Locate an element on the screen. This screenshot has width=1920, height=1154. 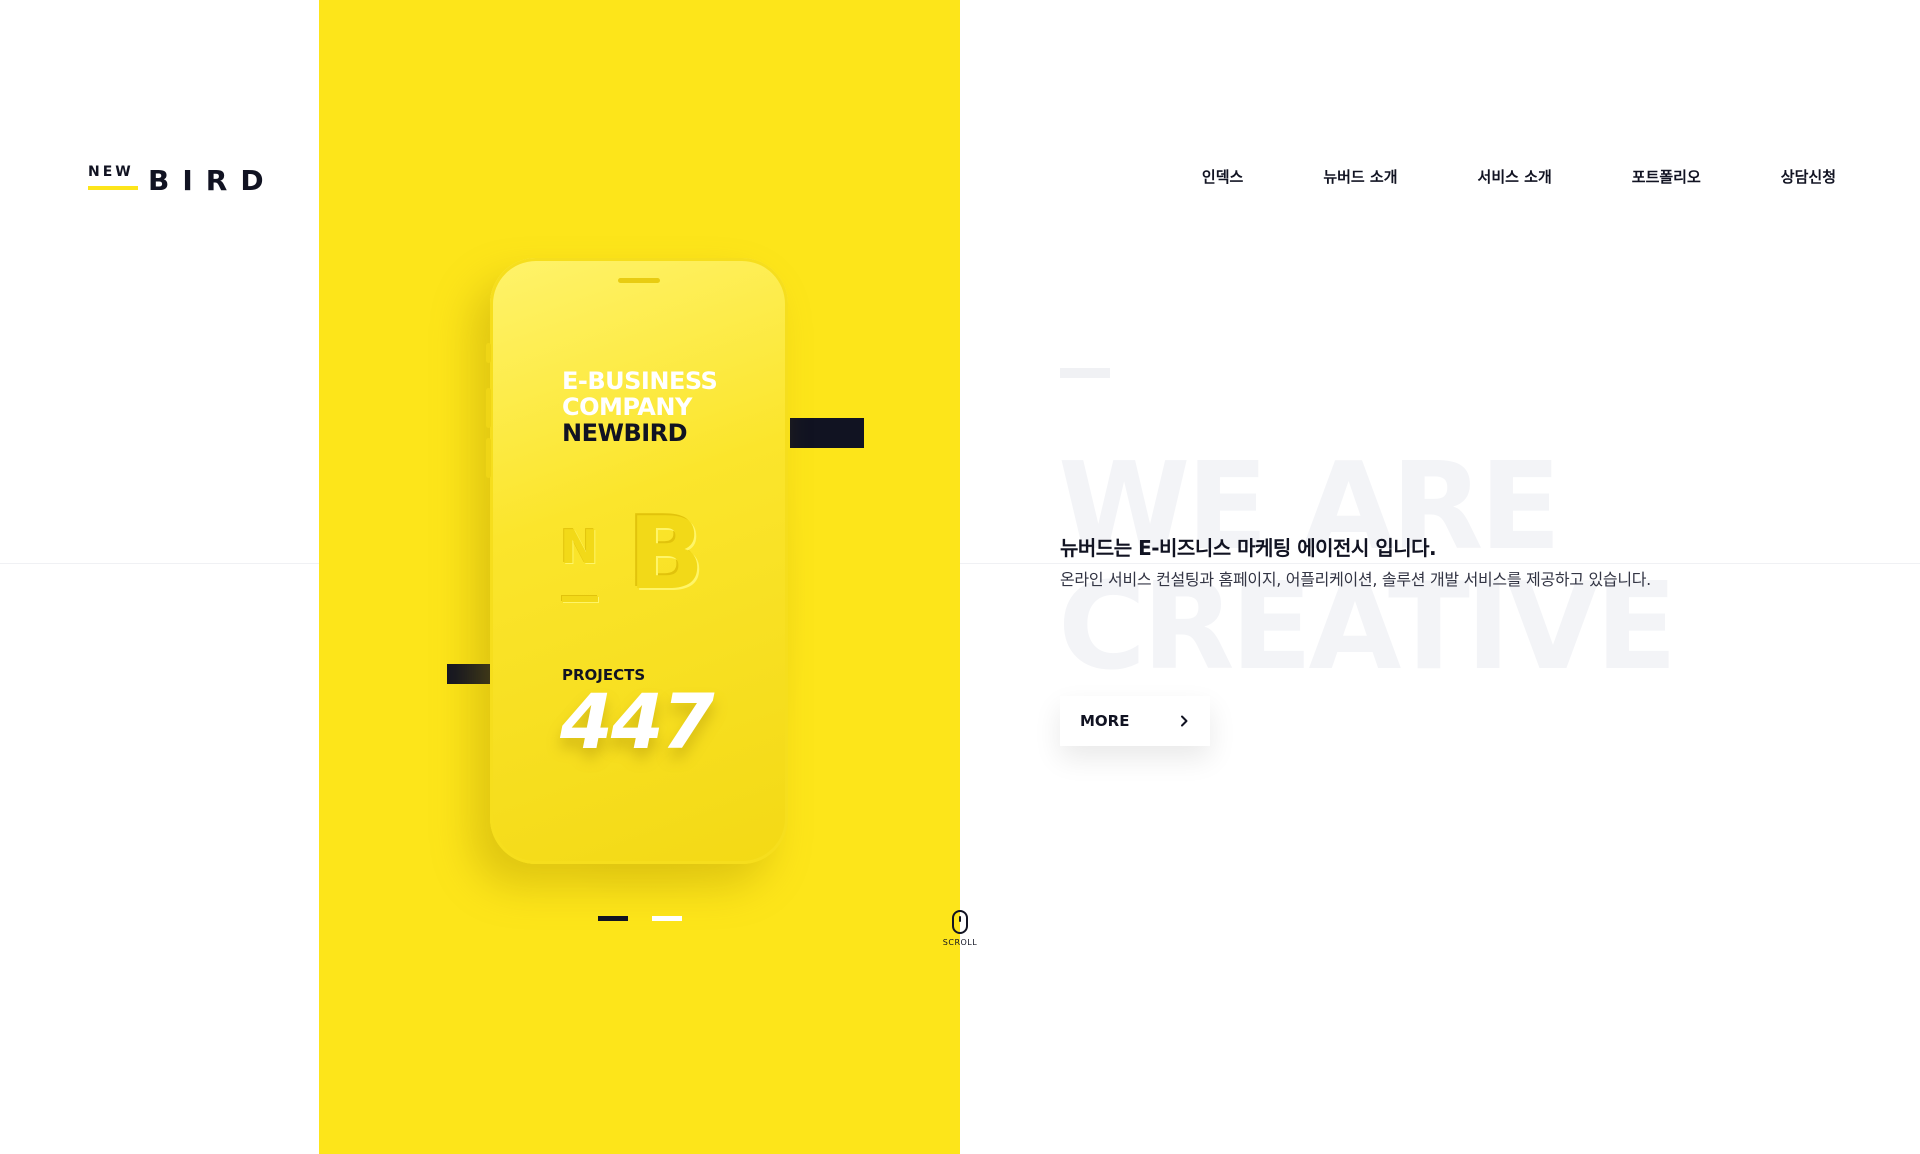
phone-title-line1: E-BUSINESS is located at coordinates (640, 381).